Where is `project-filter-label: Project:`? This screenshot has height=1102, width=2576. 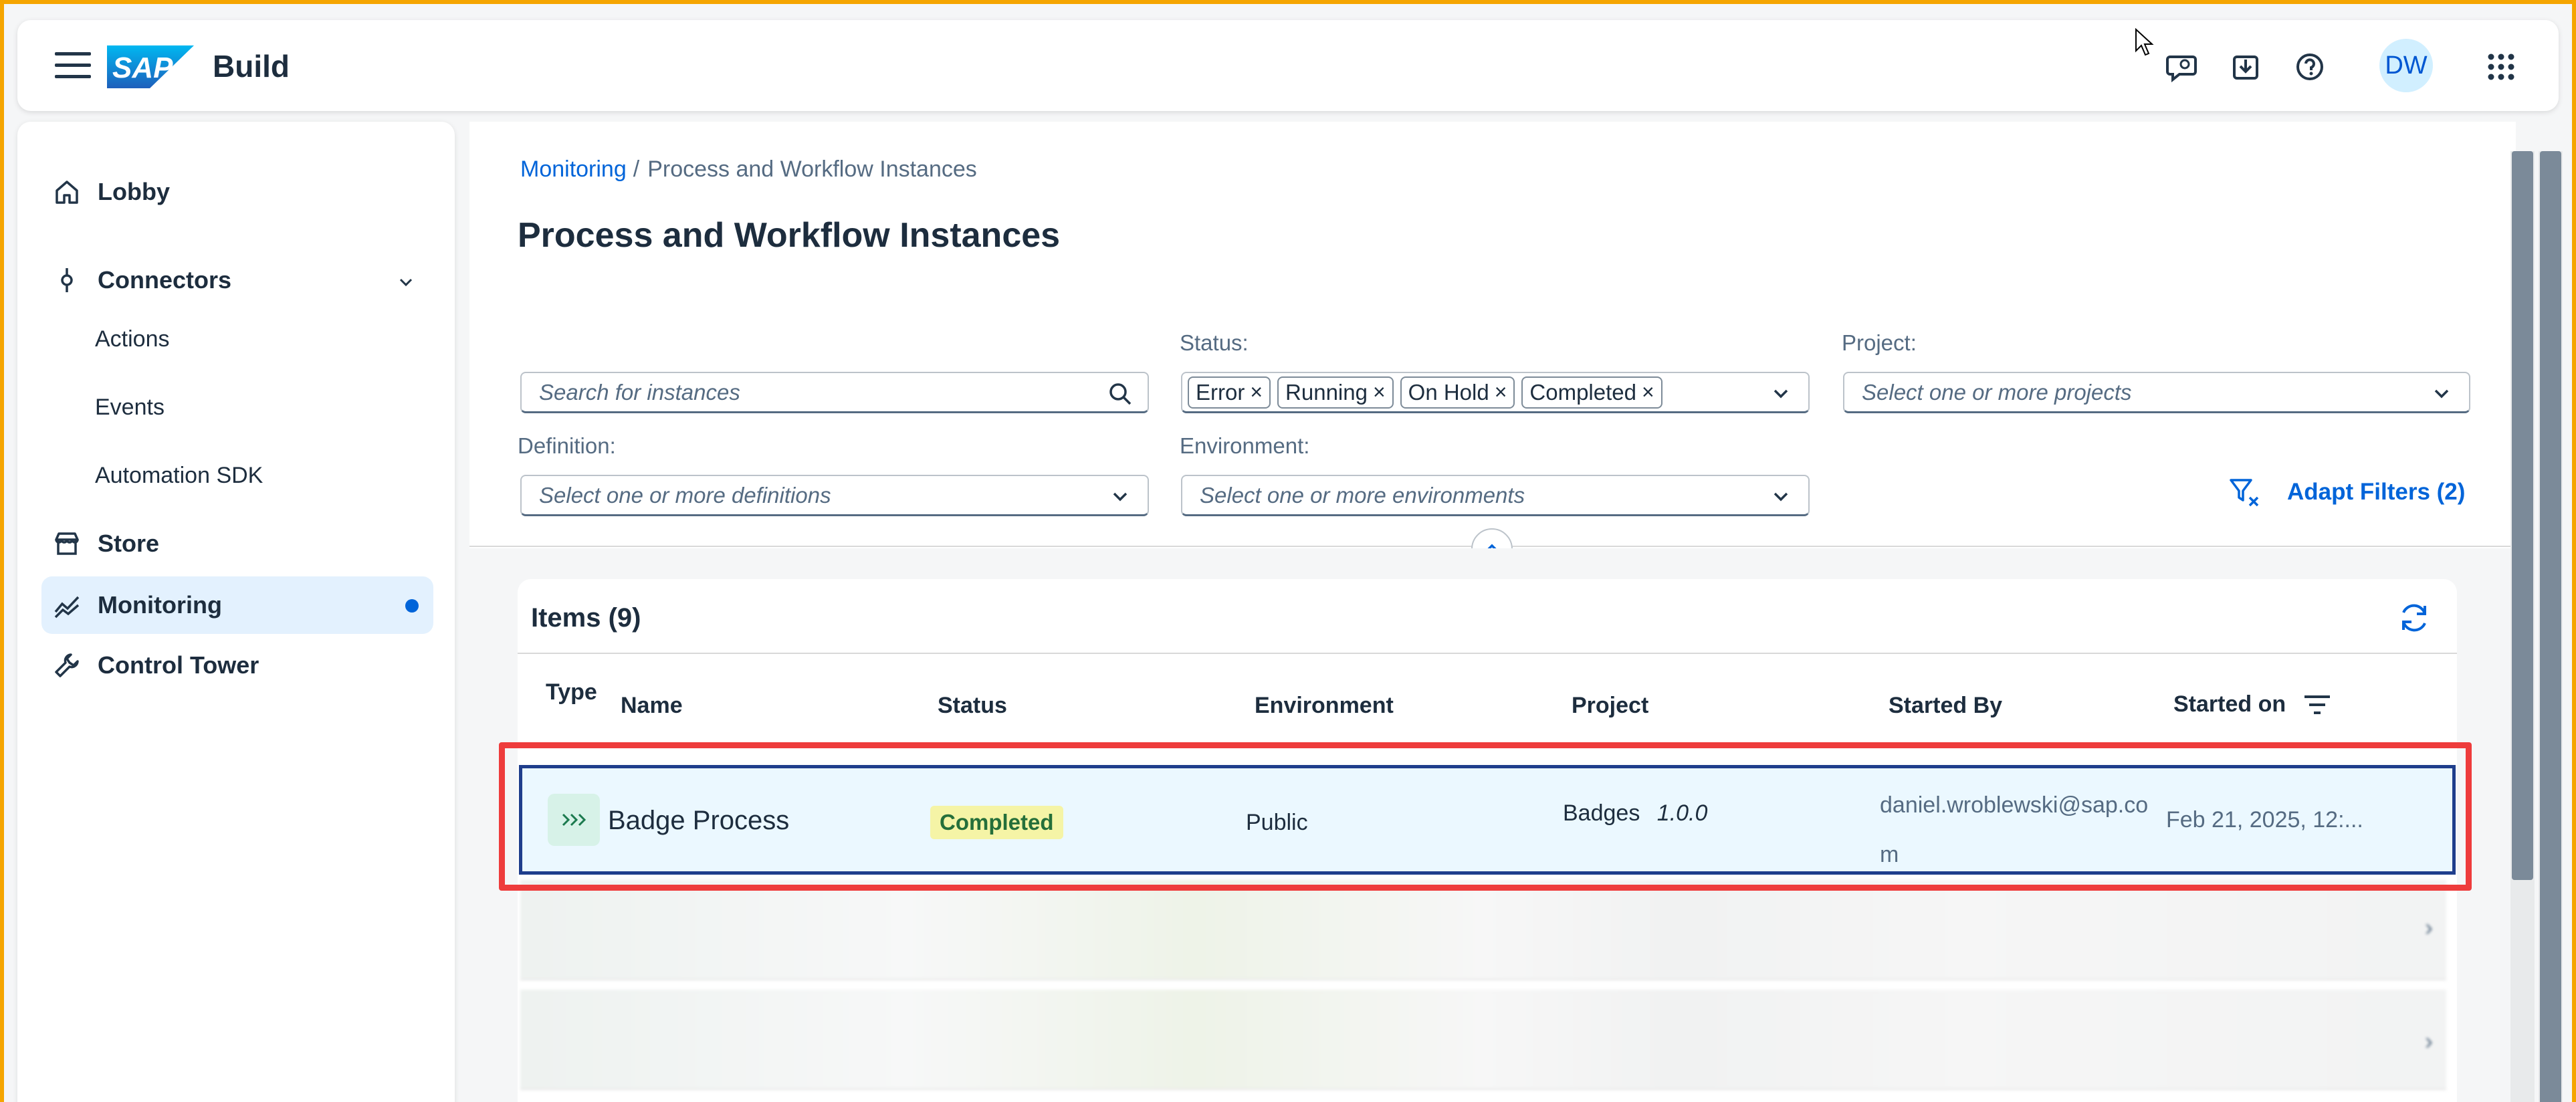
project-filter-label: Project: is located at coordinates (1880, 342).